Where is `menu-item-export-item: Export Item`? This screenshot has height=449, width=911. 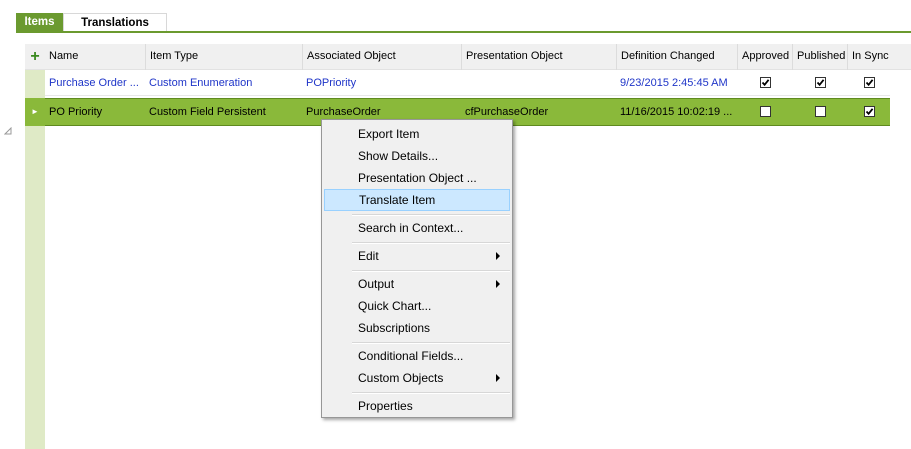
menu-item-export-item: Export Item is located at coordinates (417, 134).